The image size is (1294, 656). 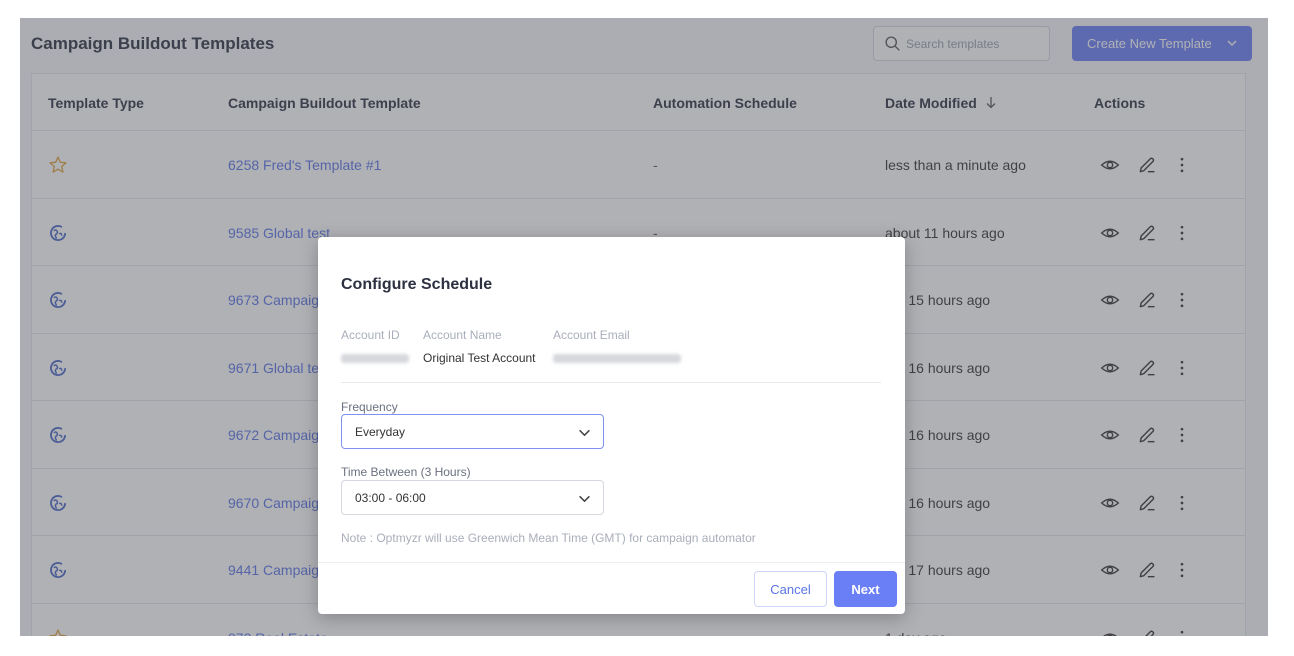 I want to click on account-name-value: Original Test Account, so click(x=479, y=358).